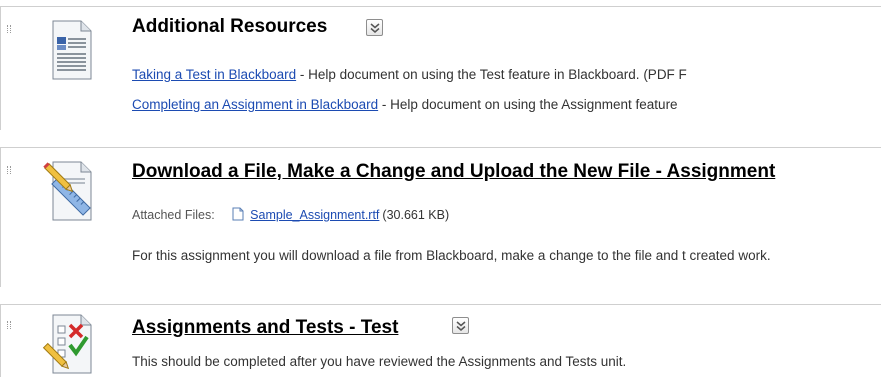  Describe the element at coordinates (71, 191) in the screenshot. I see `assignment-icon` at that location.